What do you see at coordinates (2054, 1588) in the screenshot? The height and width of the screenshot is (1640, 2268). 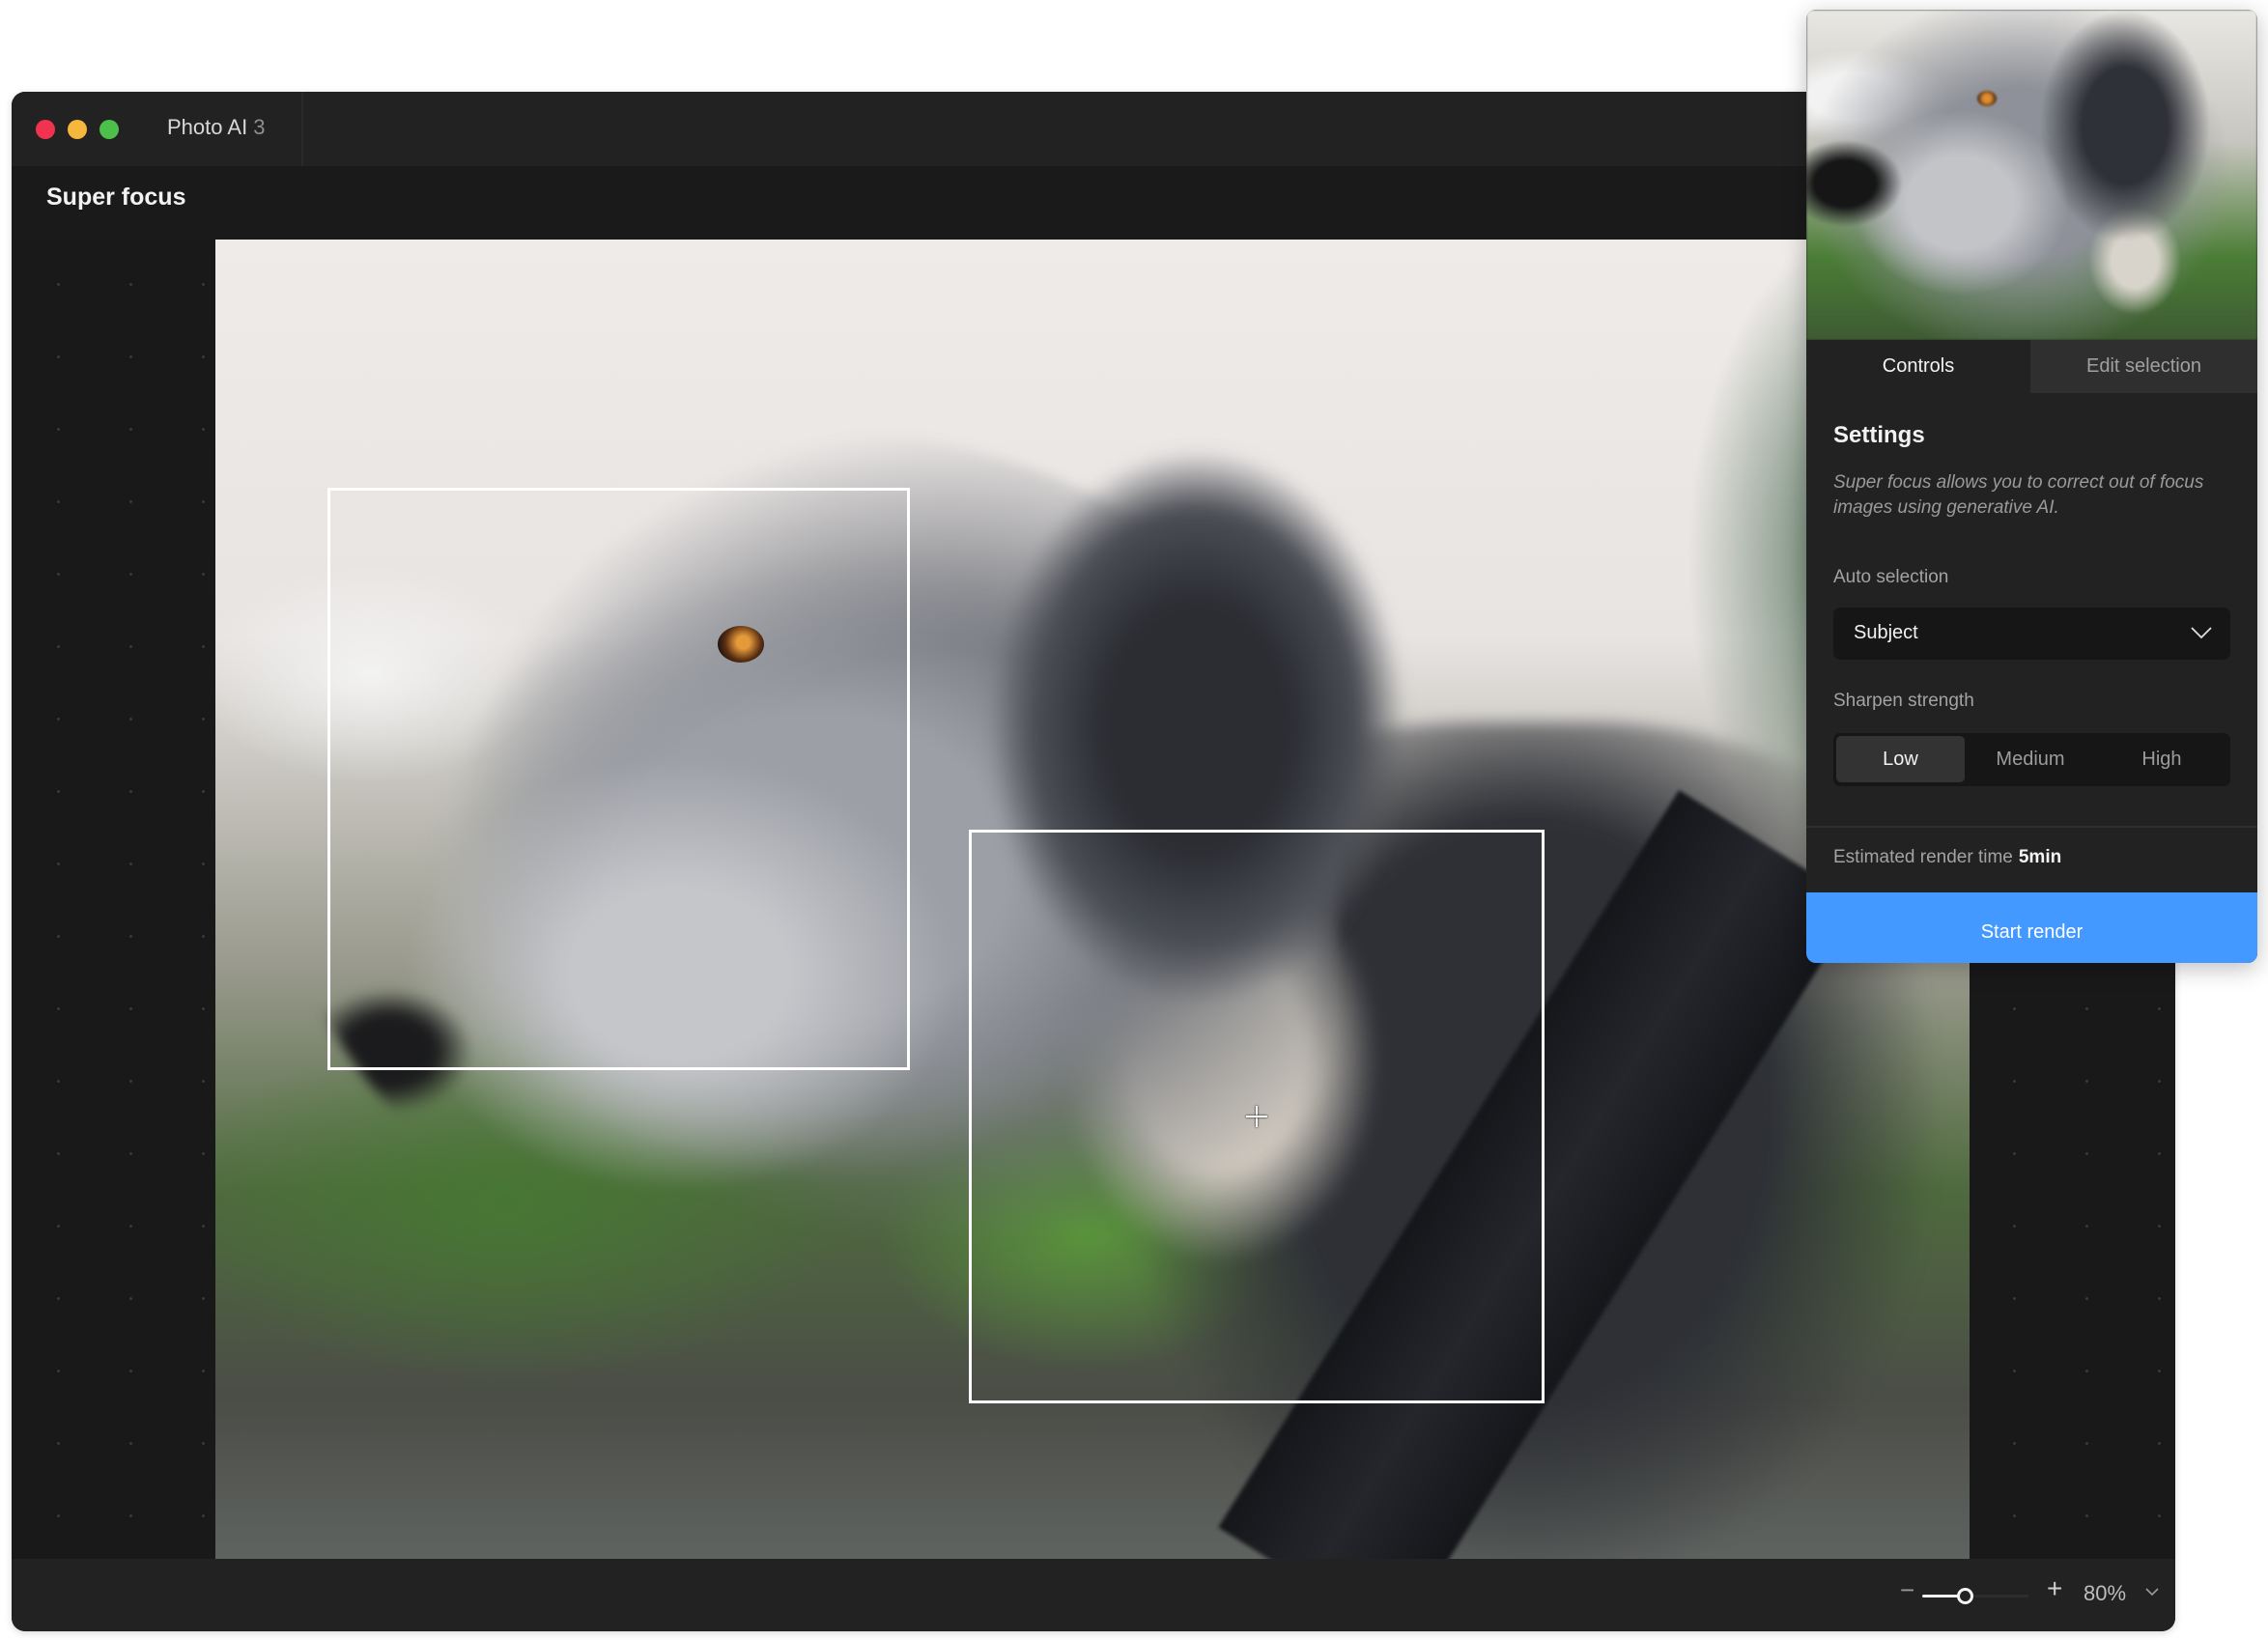 I see `zoom-in-button: +` at bounding box center [2054, 1588].